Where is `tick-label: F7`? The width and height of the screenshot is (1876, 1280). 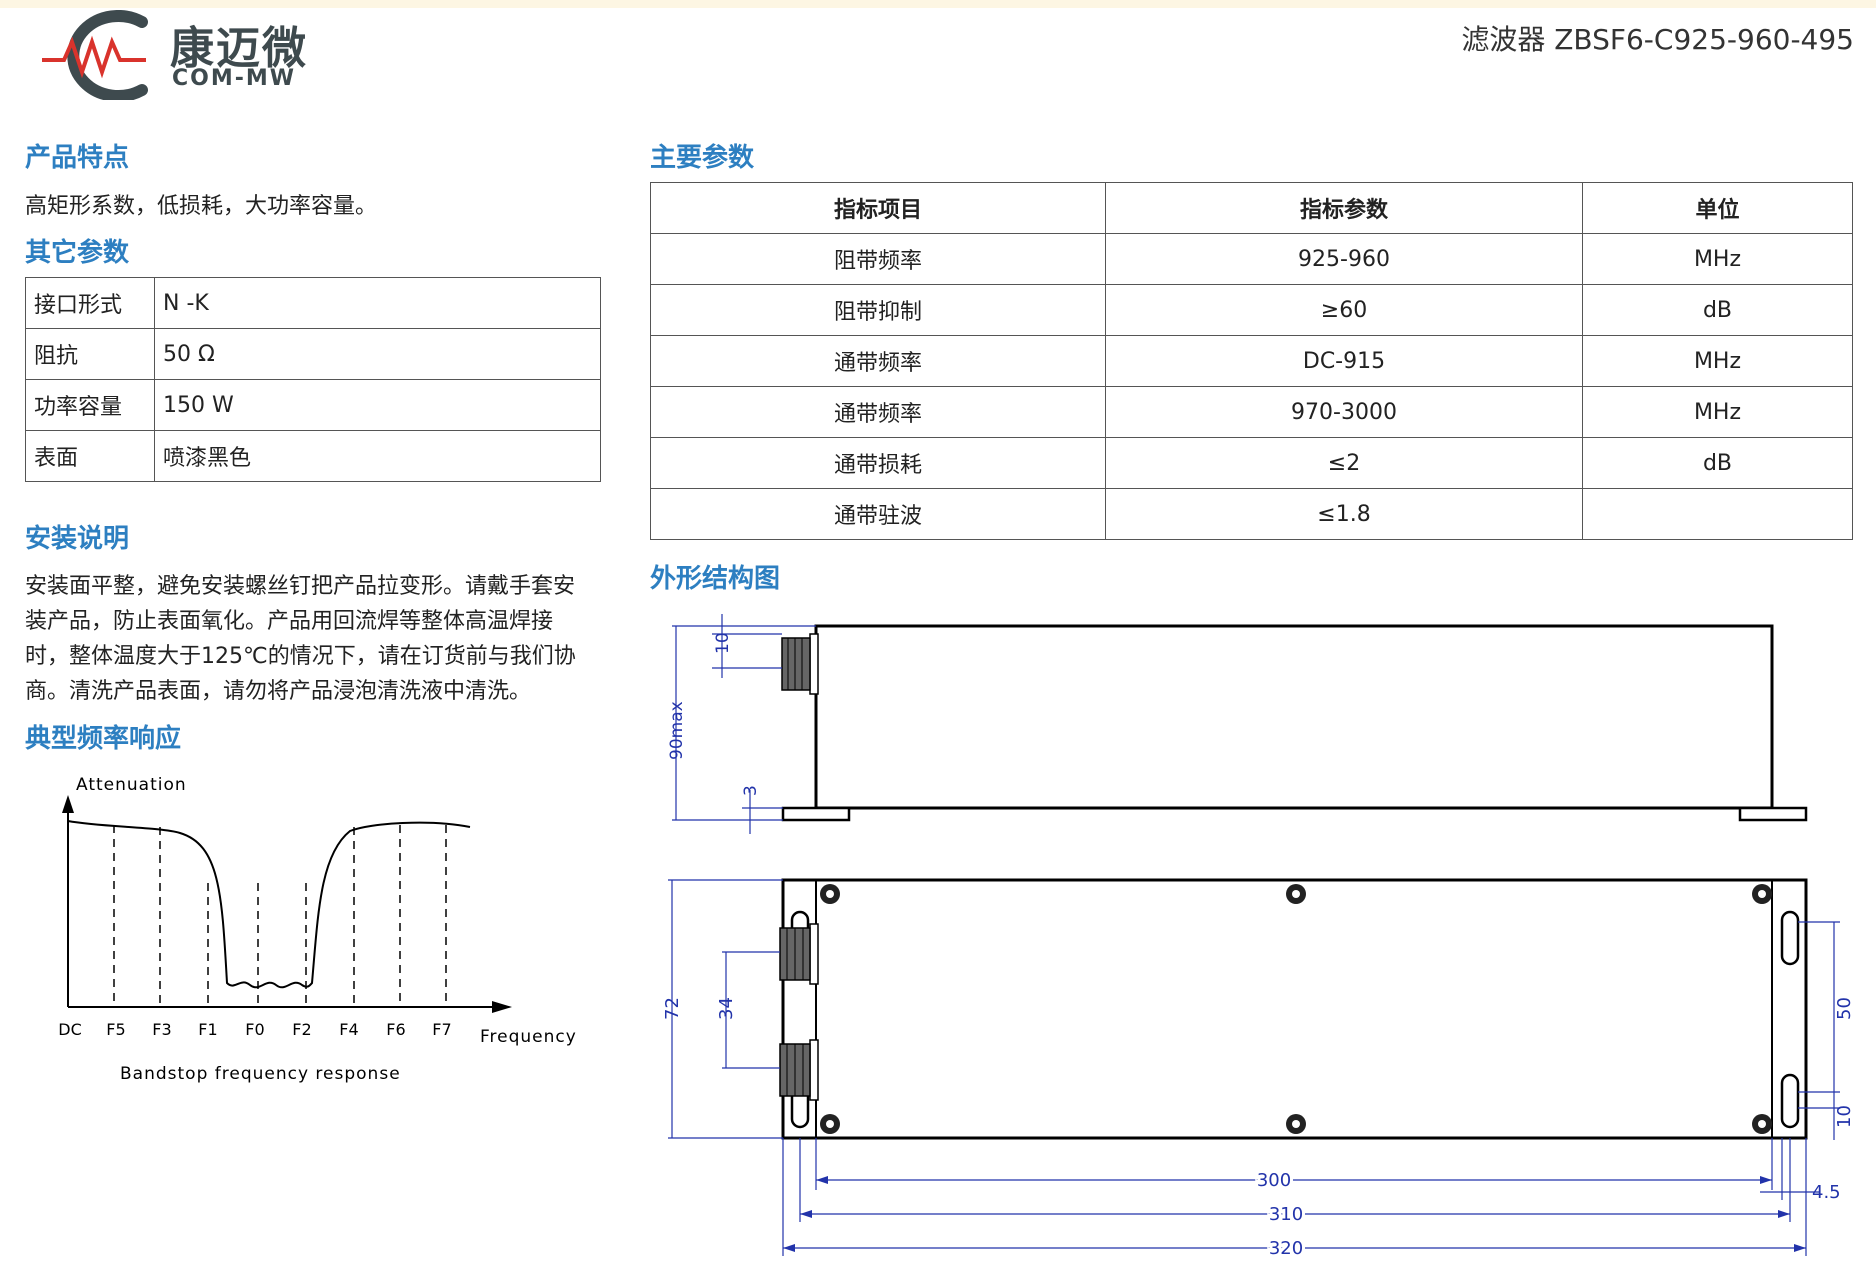
tick-label: F7 is located at coordinates (441, 1029).